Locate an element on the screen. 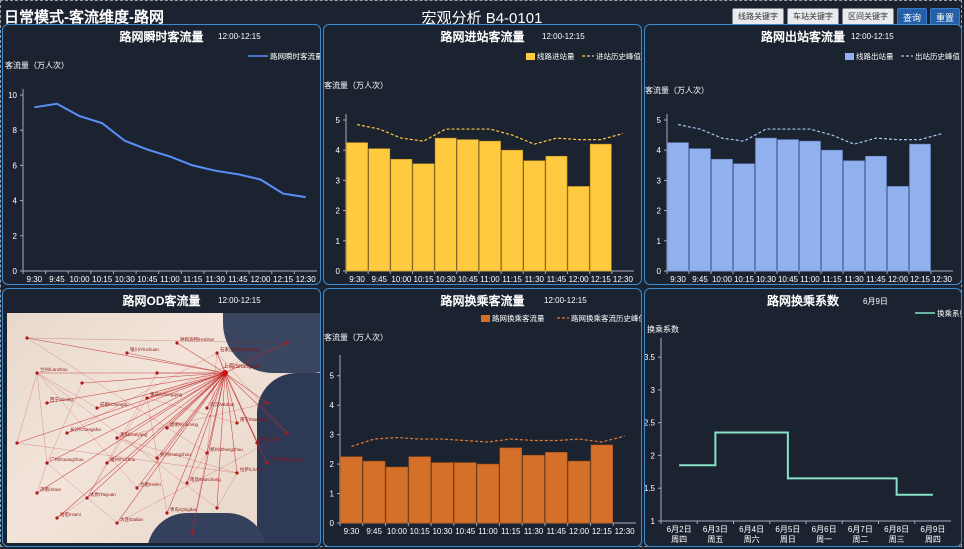  od-city-label: 合肥/Hefei is located at coordinates (150, 484).